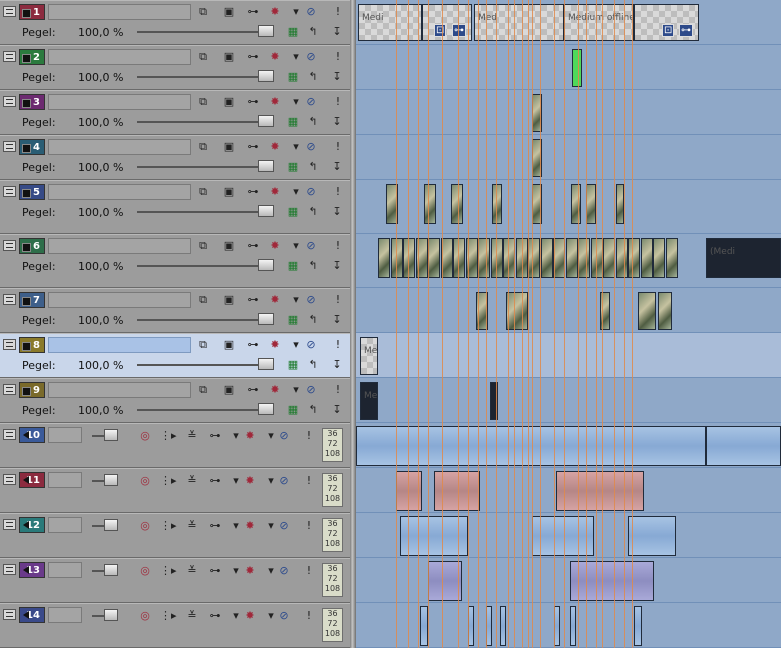 This screenshot has width=781, height=648. Describe the element at coordinates (192, 526) in the screenshot. I see `invert-phase-icon: ≚` at that location.